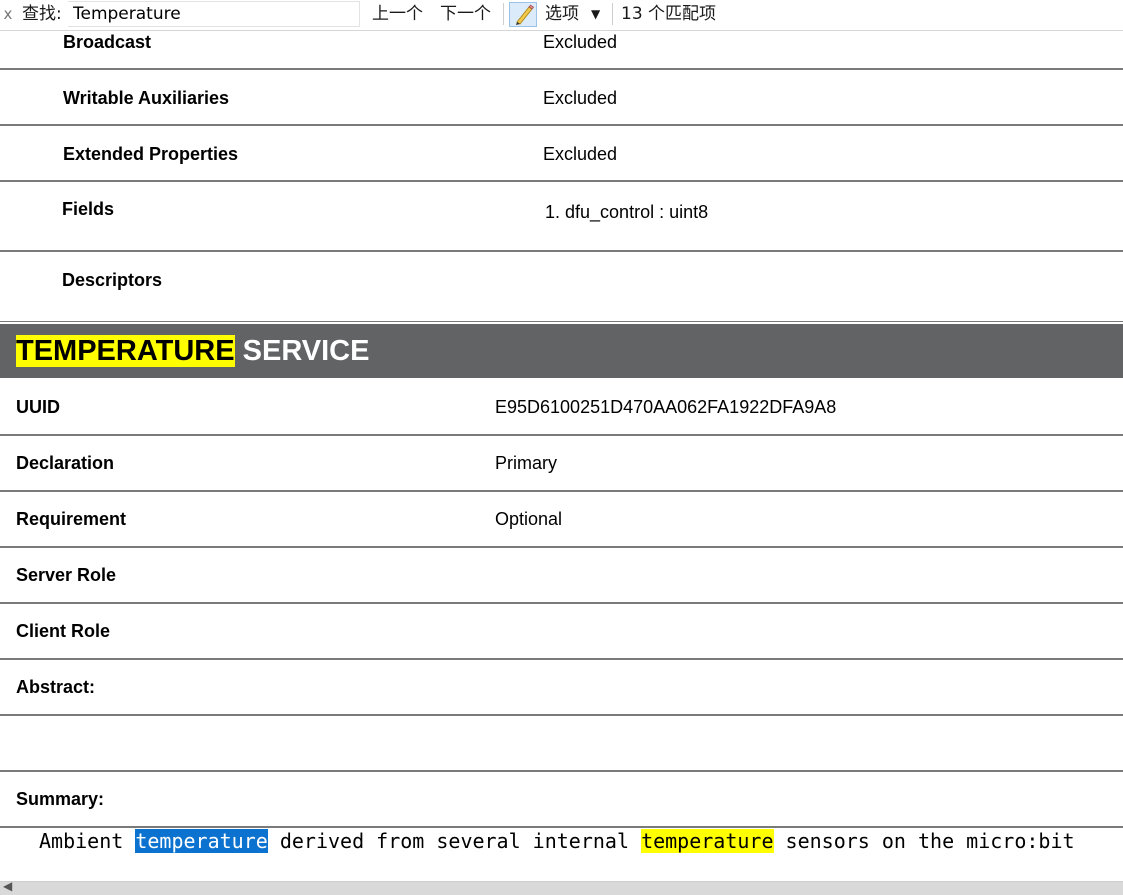 The image size is (1123, 895). Describe the element at coordinates (924, 841) in the screenshot. I see `summary-text-part: sensors on the micro:bit` at that location.